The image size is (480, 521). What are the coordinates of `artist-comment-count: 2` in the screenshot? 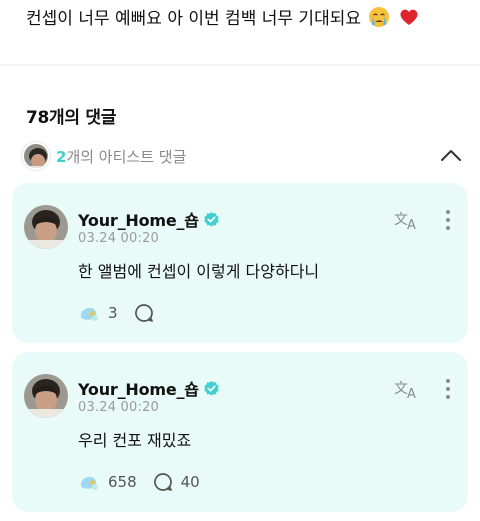 It's located at (61, 156).